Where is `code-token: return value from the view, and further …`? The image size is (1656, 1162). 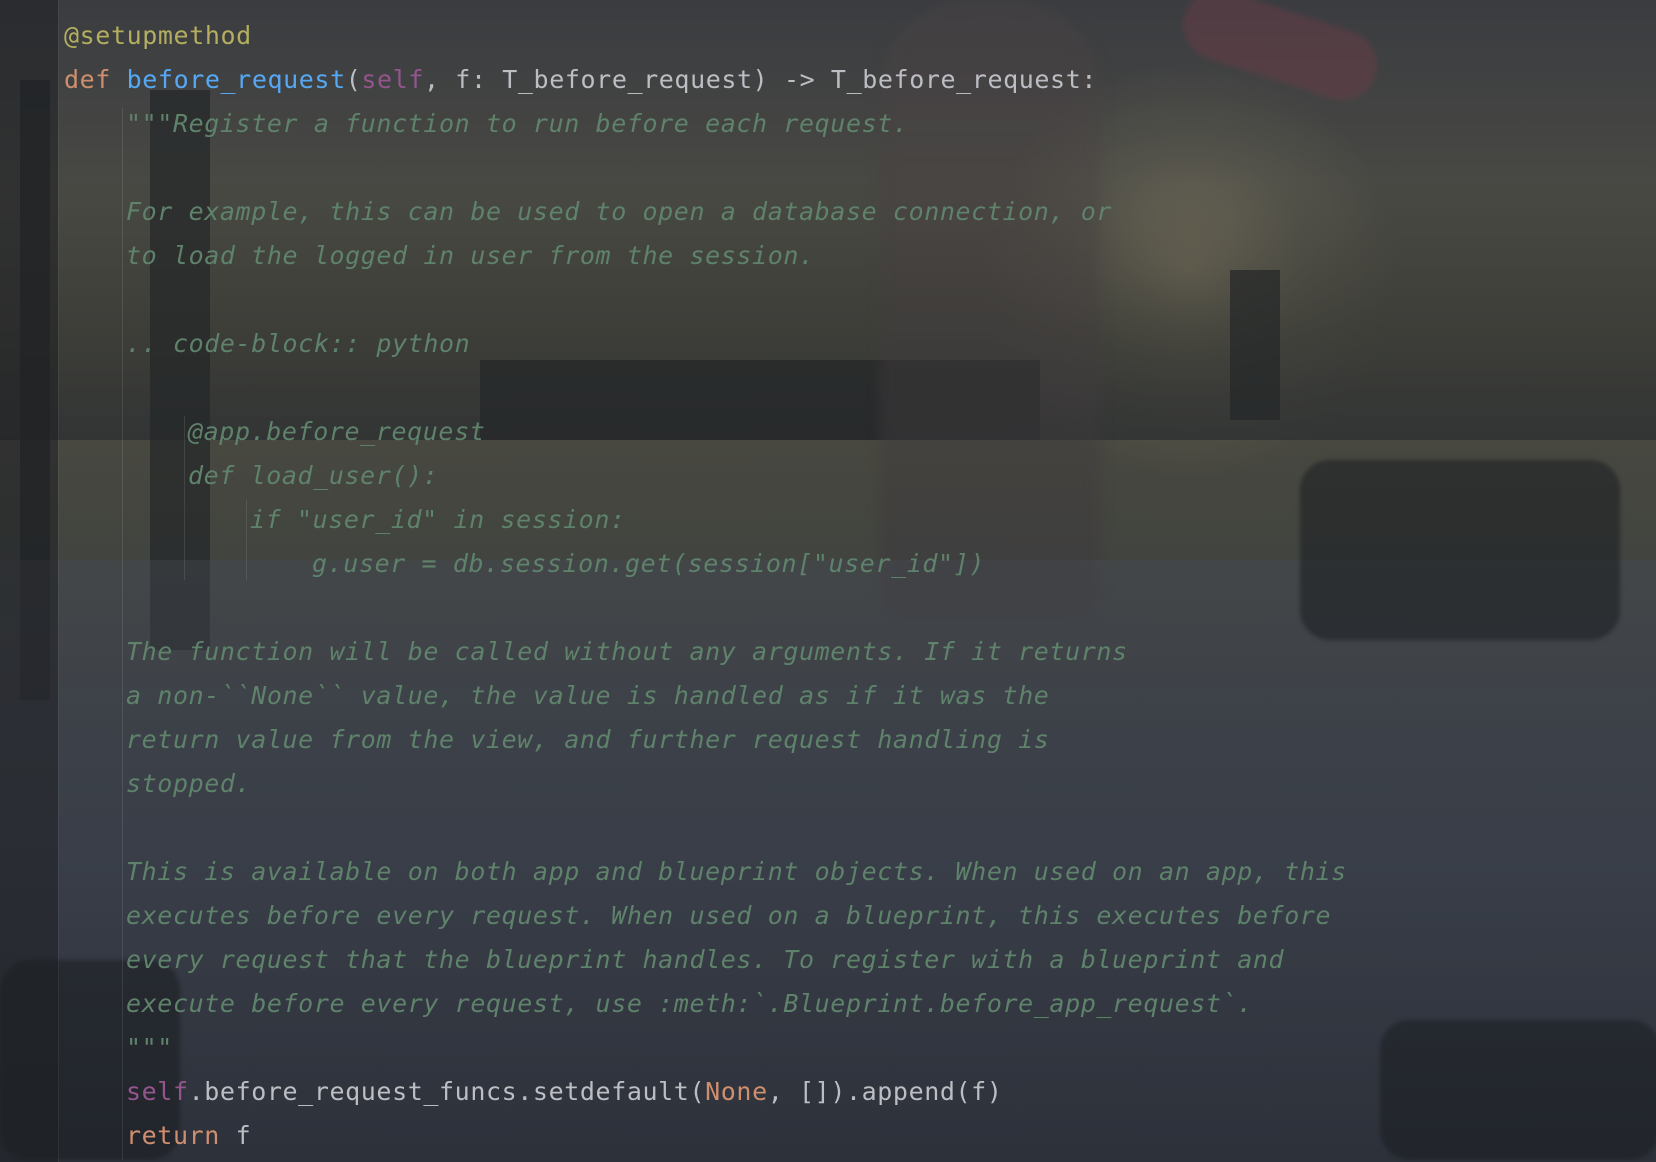
code-token: return value from the view, and further … is located at coordinates (588, 739).